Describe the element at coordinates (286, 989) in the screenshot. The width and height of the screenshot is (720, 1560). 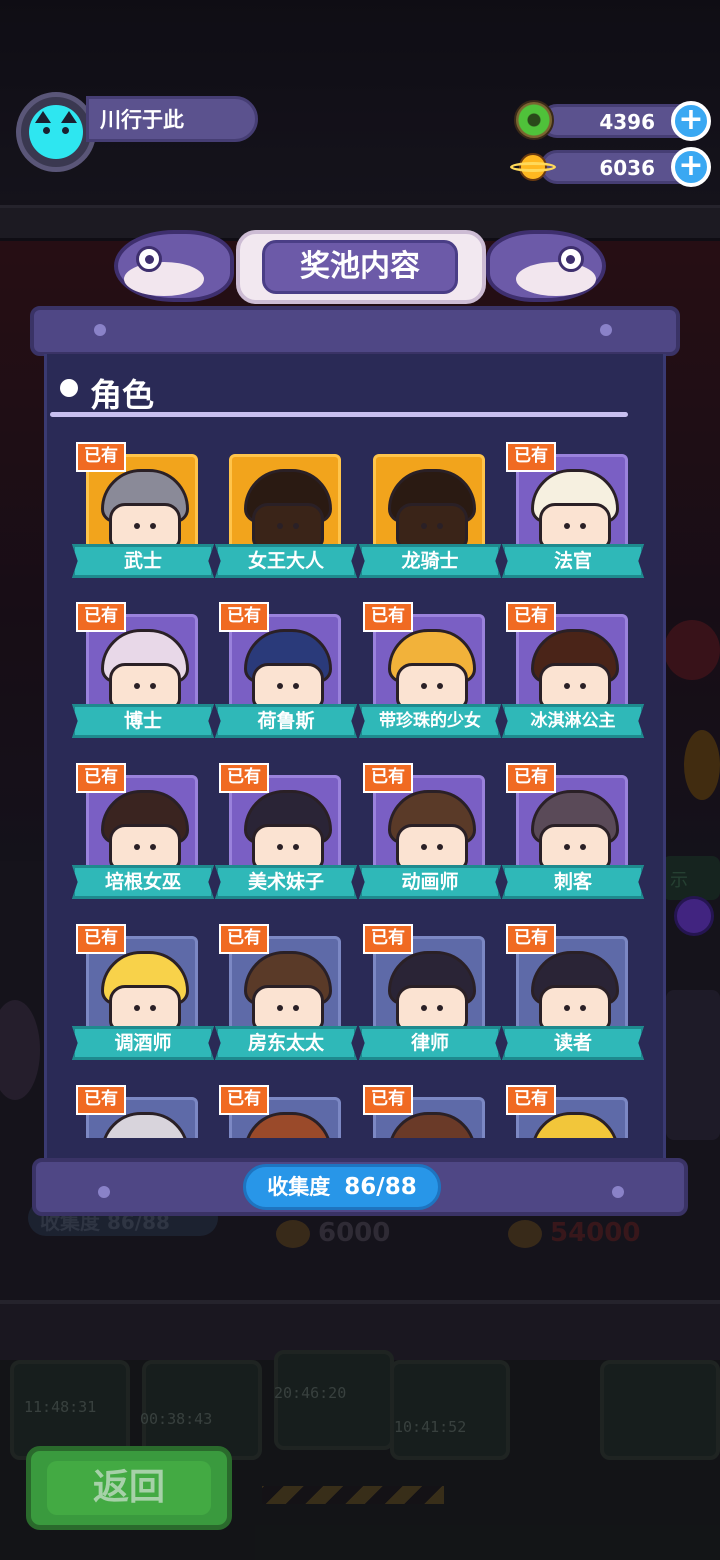
I see `character-card: 已有房东太太` at that location.